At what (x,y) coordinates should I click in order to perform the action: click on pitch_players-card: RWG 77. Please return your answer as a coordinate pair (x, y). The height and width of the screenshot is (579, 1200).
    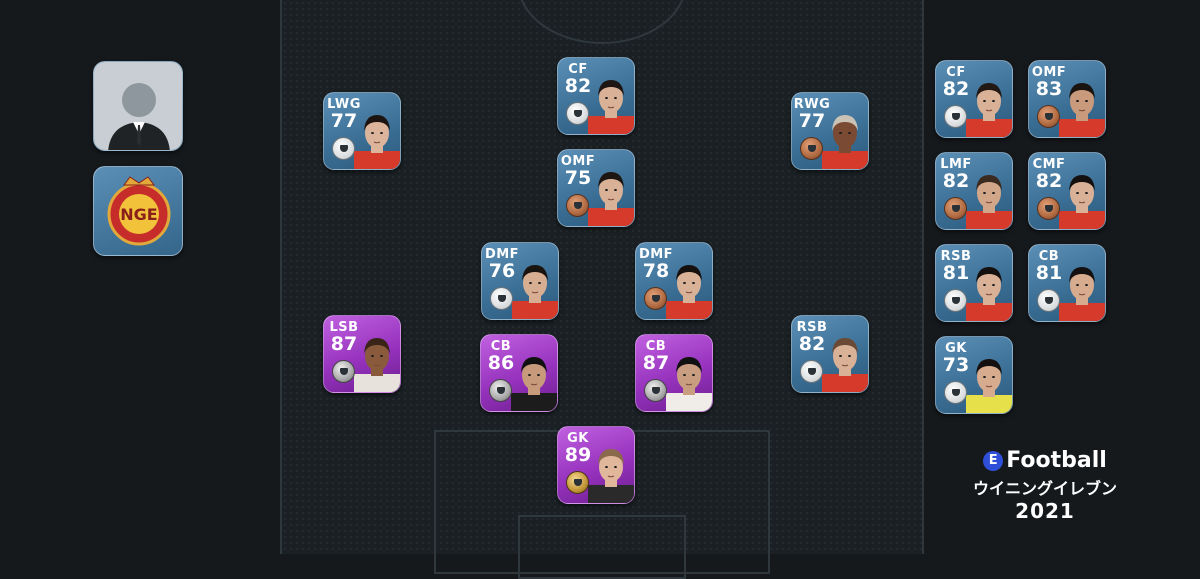
    Looking at the image, I should click on (830, 131).